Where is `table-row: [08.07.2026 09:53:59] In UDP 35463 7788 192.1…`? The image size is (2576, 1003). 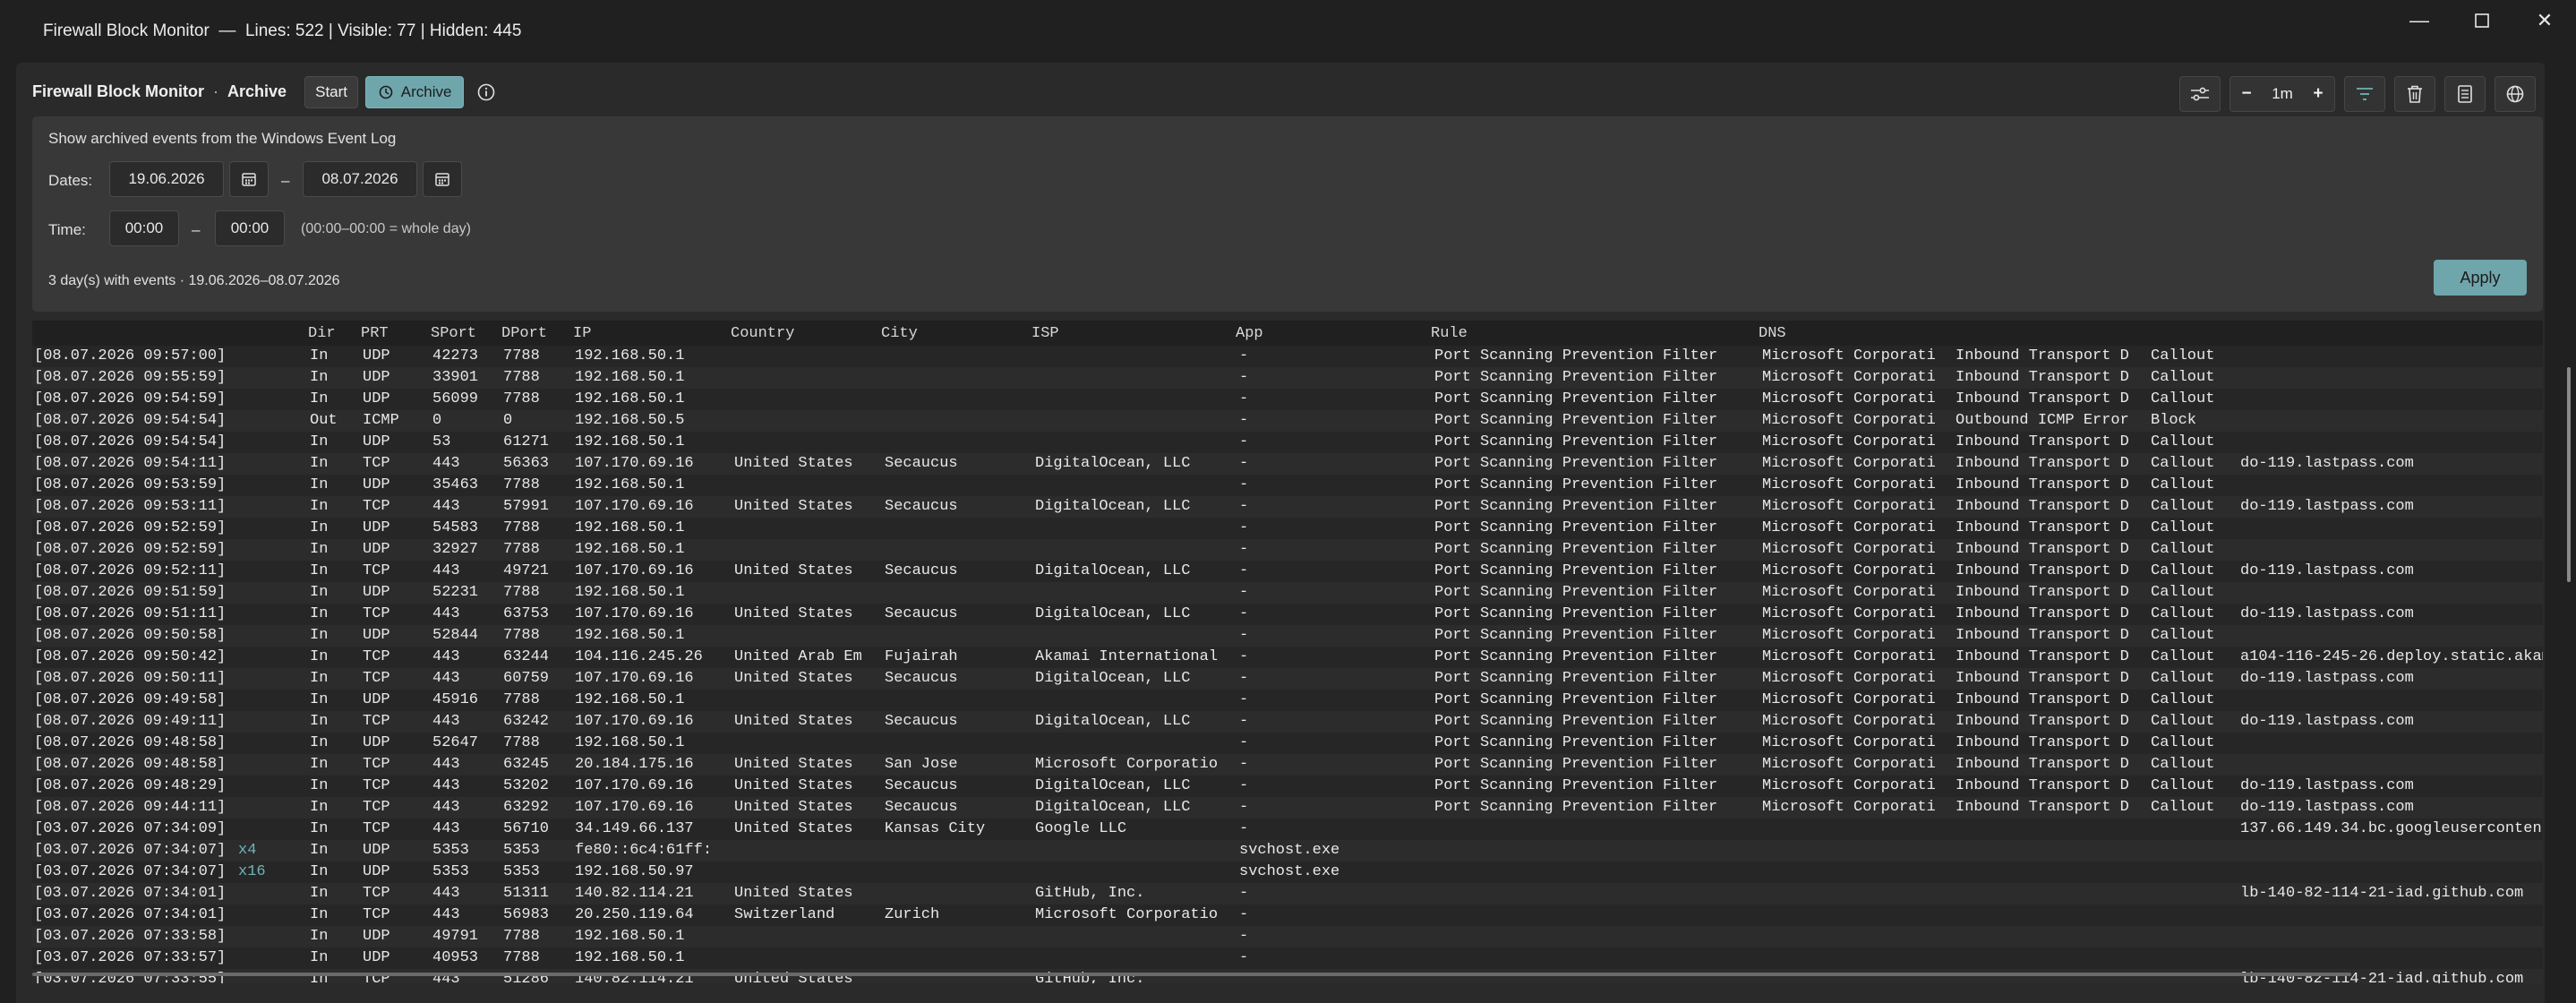
table-row: [08.07.2026 09:53:59] In UDP 35463 7788 192.1… is located at coordinates (1287, 485).